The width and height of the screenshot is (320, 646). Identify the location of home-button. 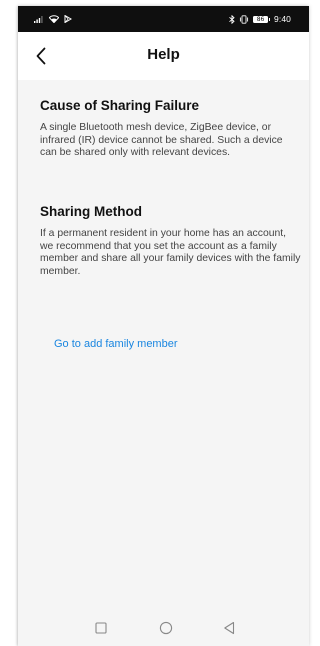
(166, 628).